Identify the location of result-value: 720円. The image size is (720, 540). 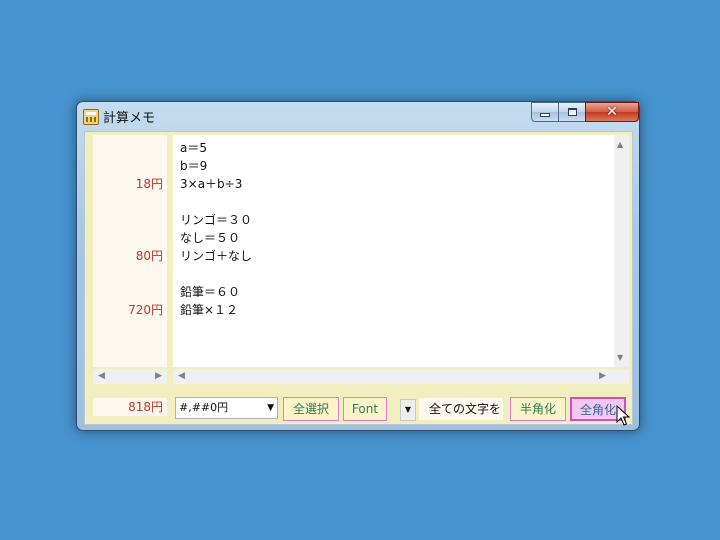
(145, 310).